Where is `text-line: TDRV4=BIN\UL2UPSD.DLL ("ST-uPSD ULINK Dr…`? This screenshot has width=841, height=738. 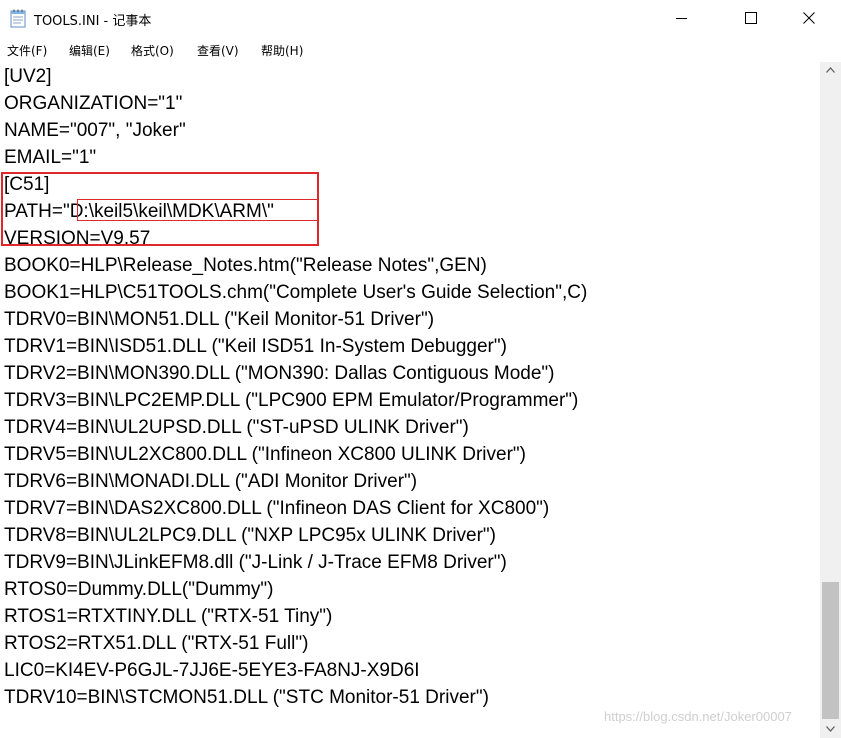 text-line: TDRV4=BIN\UL2UPSD.DLL ("ST-uPSD ULINK Dr… is located at coordinates (236, 427).